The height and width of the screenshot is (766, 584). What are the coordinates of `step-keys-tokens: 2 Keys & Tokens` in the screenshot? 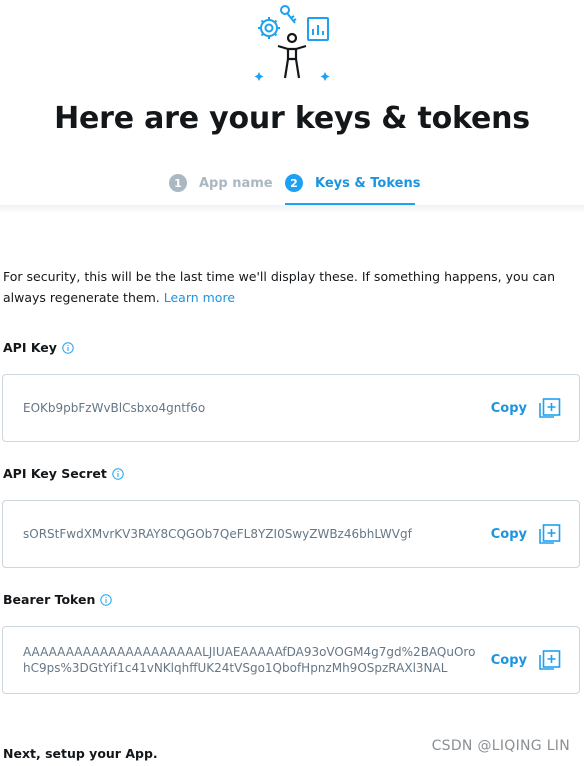 It's located at (352, 183).